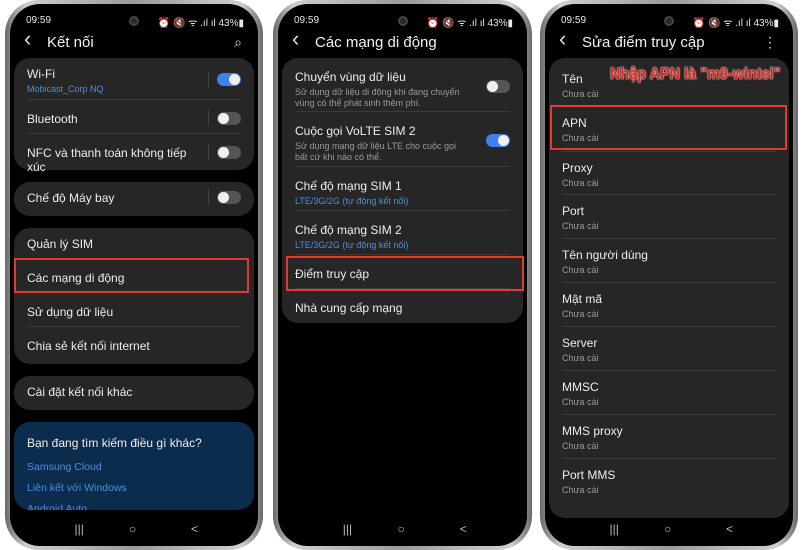  Describe the element at coordinates (238, 42) in the screenshot. I see `search-icon: ⌕` at that location.